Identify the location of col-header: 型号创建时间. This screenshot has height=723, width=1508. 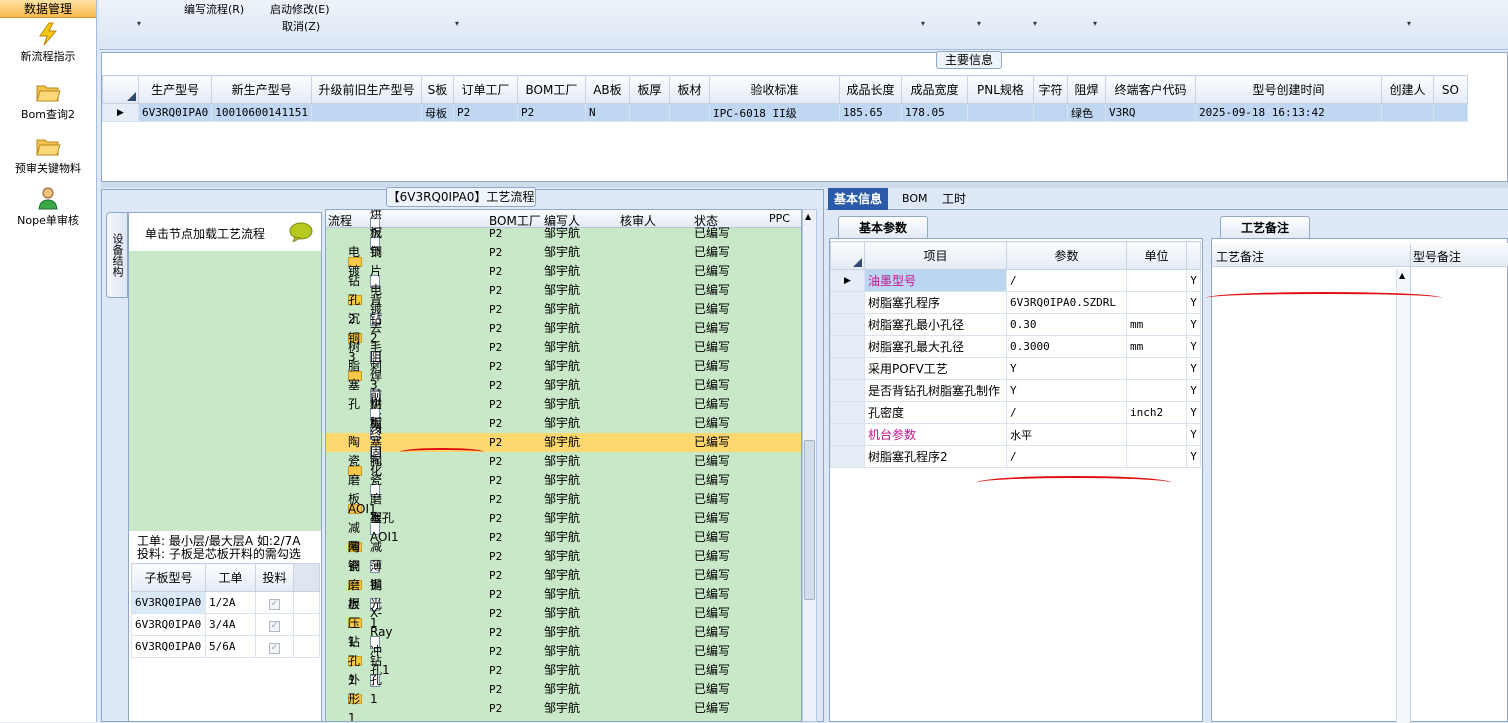
(1288, 89).